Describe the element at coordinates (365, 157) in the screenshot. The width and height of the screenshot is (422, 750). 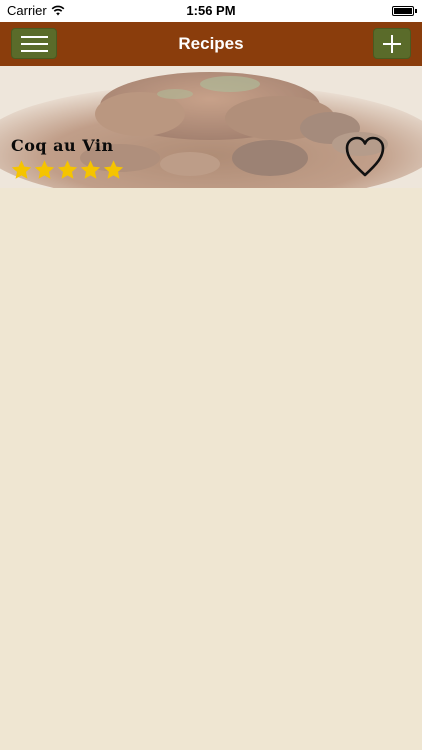
I see `heart-outline-icon` at that location.